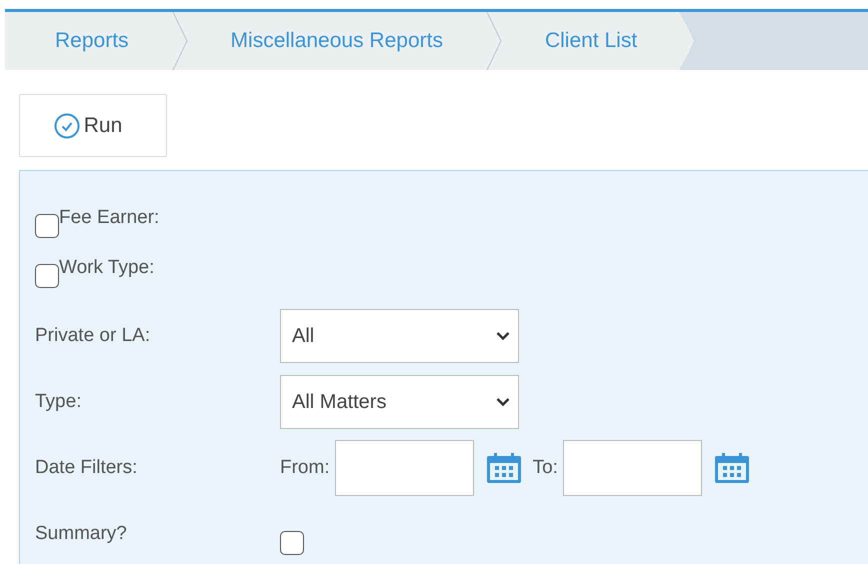 The image size is (868, 564). I want to click on dropdown: All Matters, so click(399, 402).